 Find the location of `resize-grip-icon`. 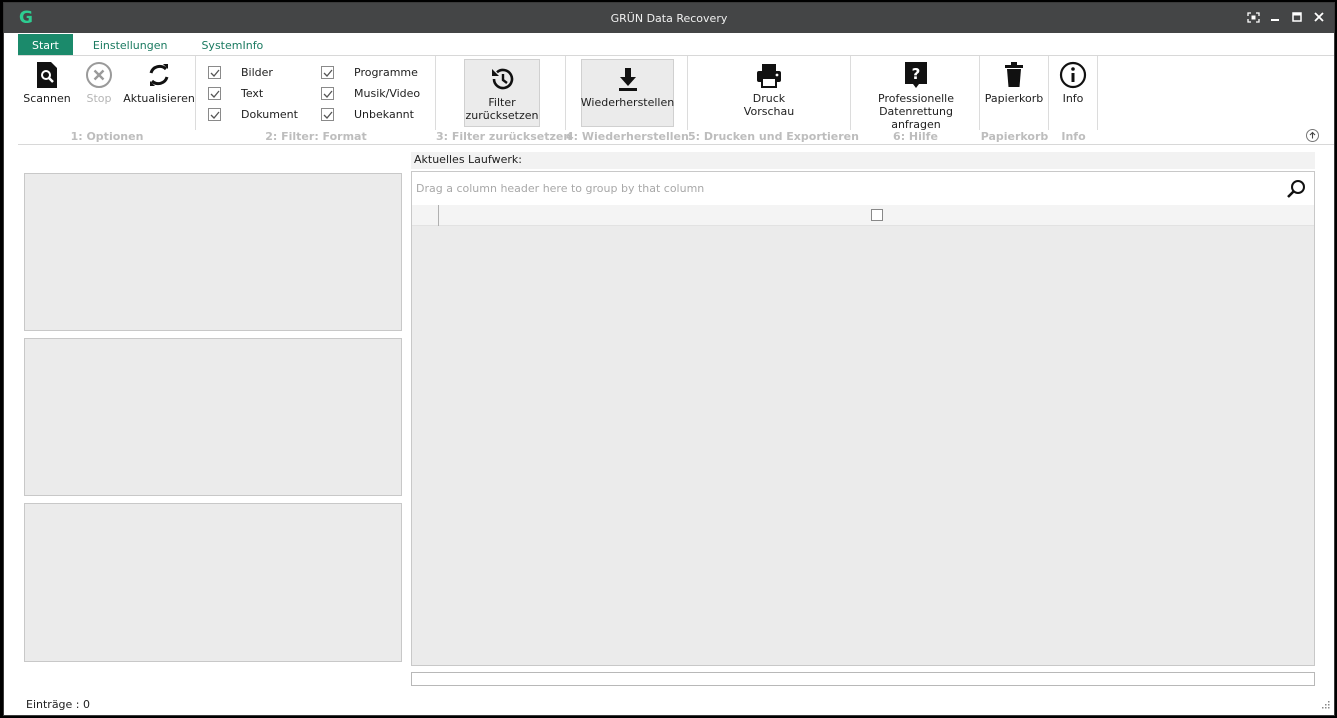

resize-grip-icon is located at coordinates (1325, 705).